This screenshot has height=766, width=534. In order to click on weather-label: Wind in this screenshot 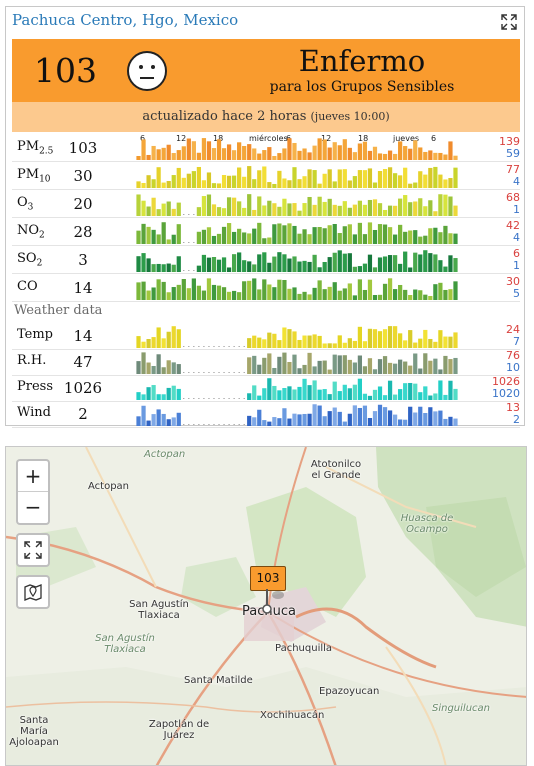, I will do `click(34, 412)`.